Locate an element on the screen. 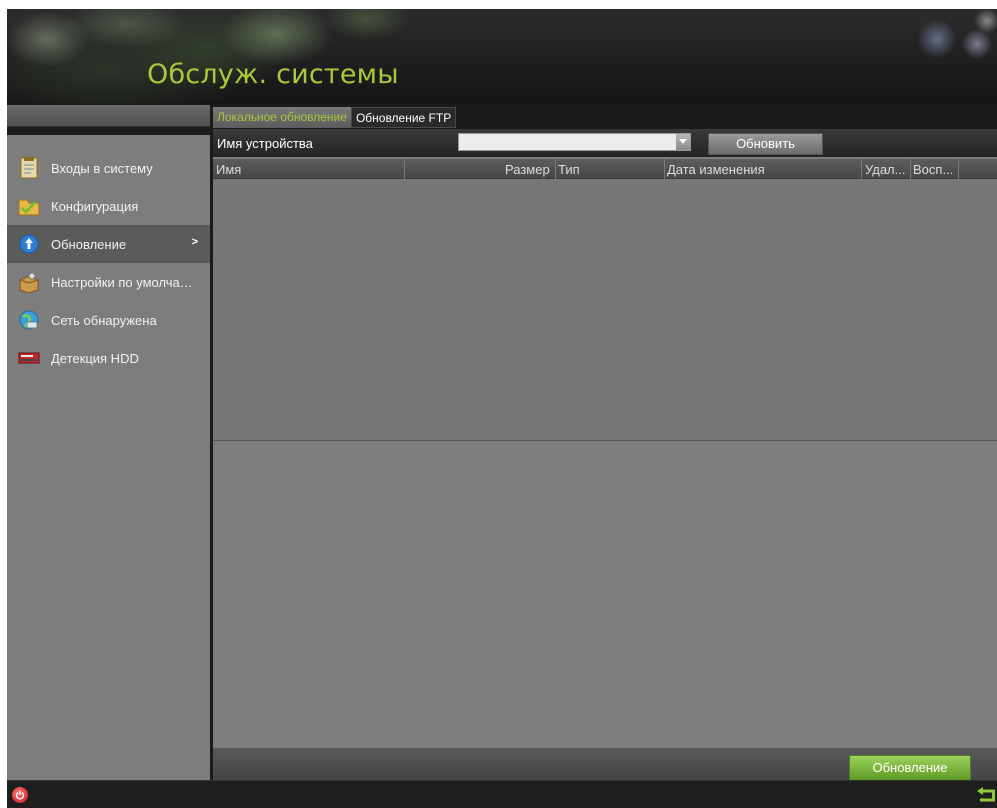  chevron-down-icon is located at coordinates (683, 142).